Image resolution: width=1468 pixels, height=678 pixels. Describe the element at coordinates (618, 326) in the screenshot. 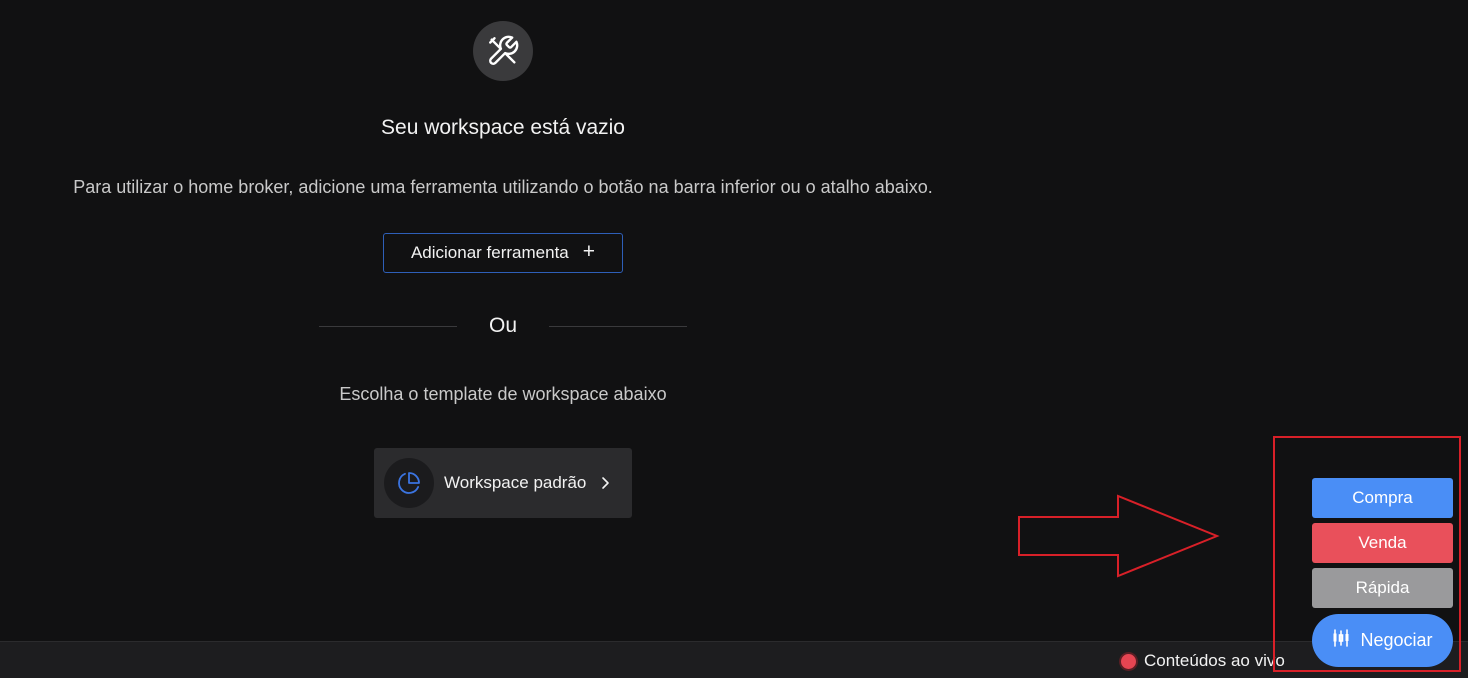

I see `divider-right` at that location.